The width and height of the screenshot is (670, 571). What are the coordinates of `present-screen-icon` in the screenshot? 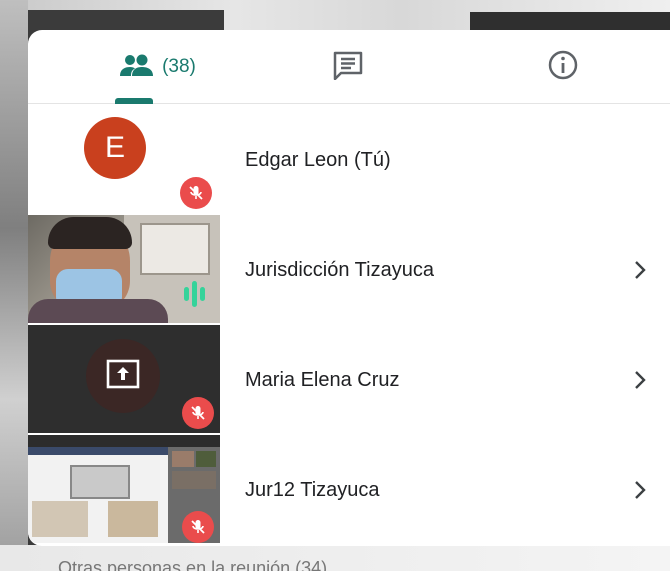 It's located at (123, 376).